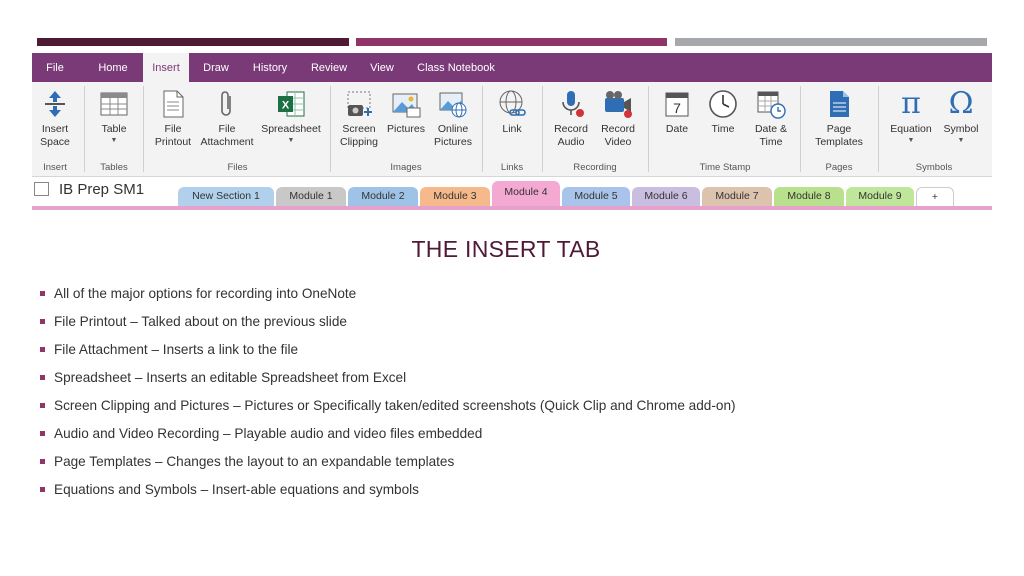  I want to click on file-attachment-button: File Attachment, so click(227, 118).